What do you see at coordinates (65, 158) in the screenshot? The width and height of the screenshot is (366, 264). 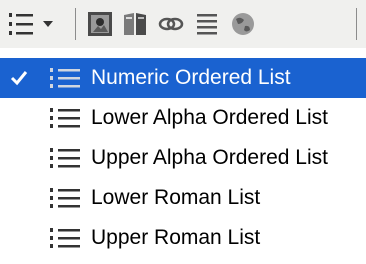 I see `upper-alpha-list-icon` at bounding box center [65, 158].